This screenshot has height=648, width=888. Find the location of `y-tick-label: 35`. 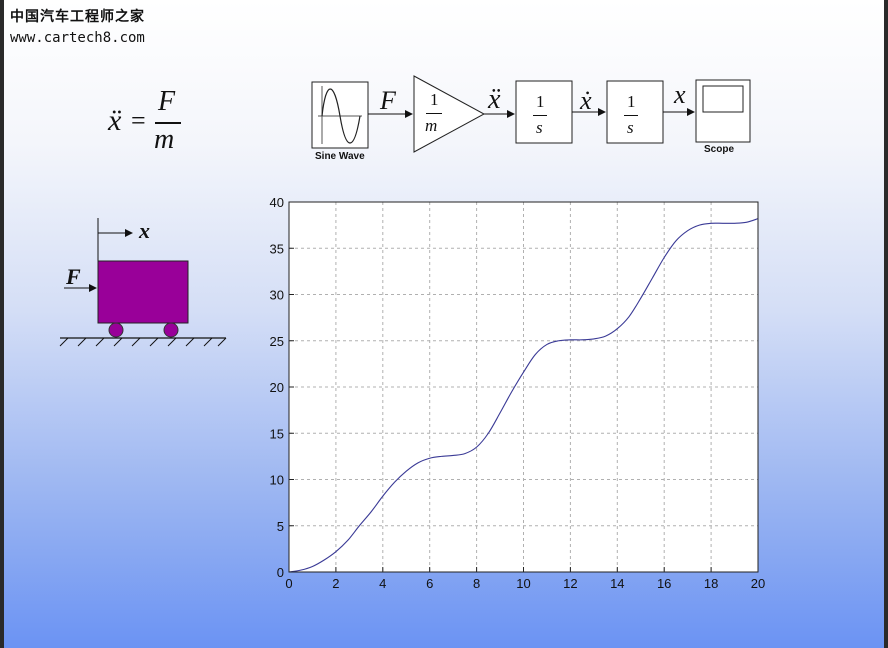

y-tick-label: 35 is located at coordinates (277, 248).